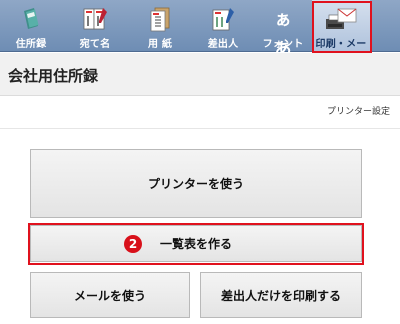 This screenshot has height=324, width=400. I want to click on font-icon: ぁあ, so click(283, 35).